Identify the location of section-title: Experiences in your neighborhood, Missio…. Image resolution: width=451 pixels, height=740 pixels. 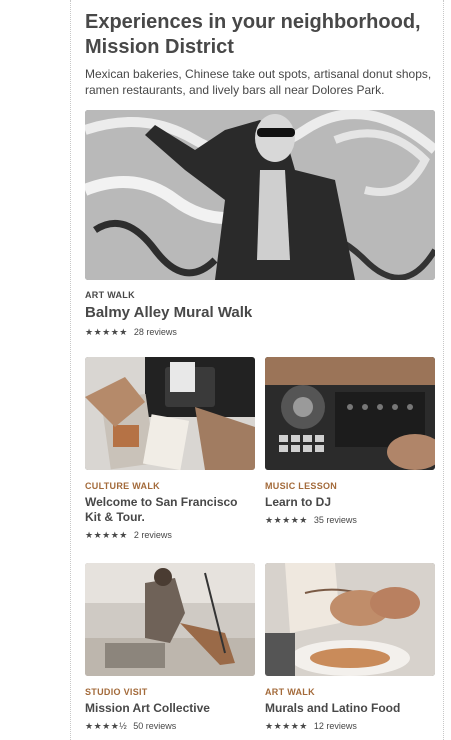
(253, 34).